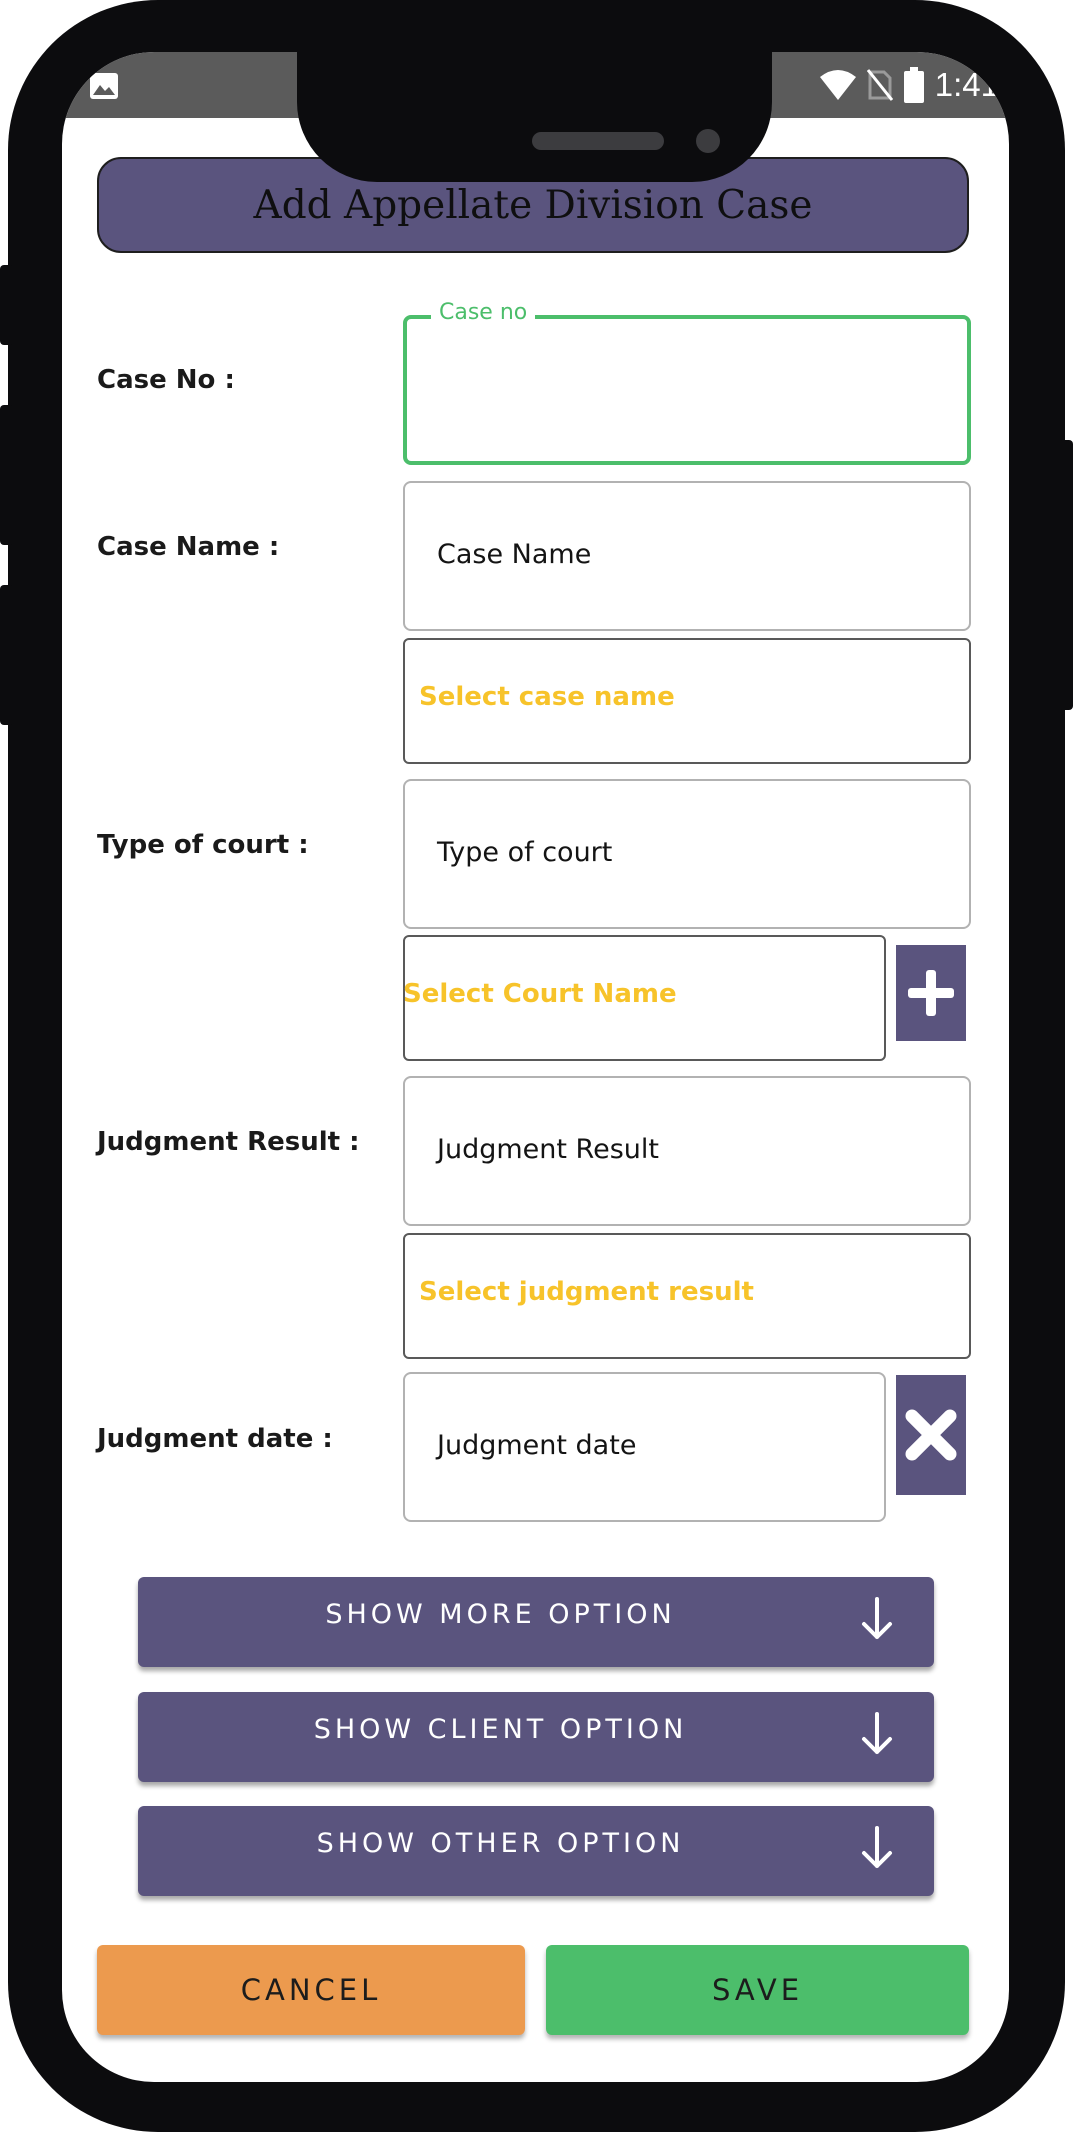  What do you see at coordinates (644, 1447) in the screenshot?
I see `judgment-date-field: Judgment date` at bounding box center [644, 1447].